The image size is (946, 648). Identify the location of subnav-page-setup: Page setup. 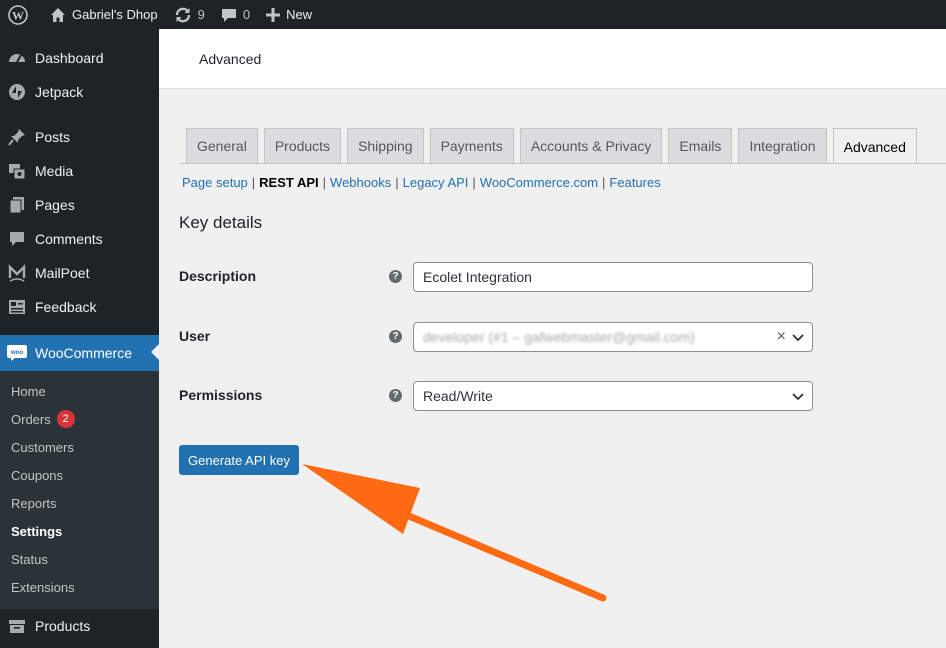
(215, 182).